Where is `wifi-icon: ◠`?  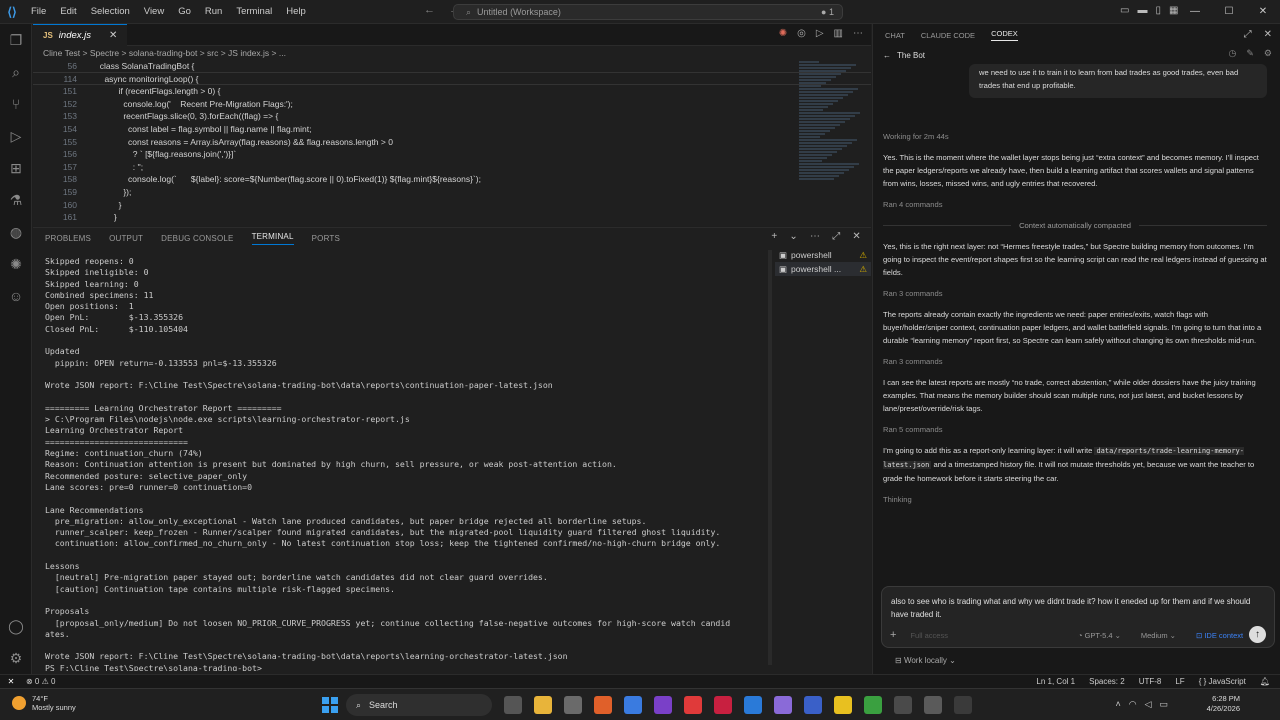
wifi-icon: ◠ is located at coordinates (1133, 704).